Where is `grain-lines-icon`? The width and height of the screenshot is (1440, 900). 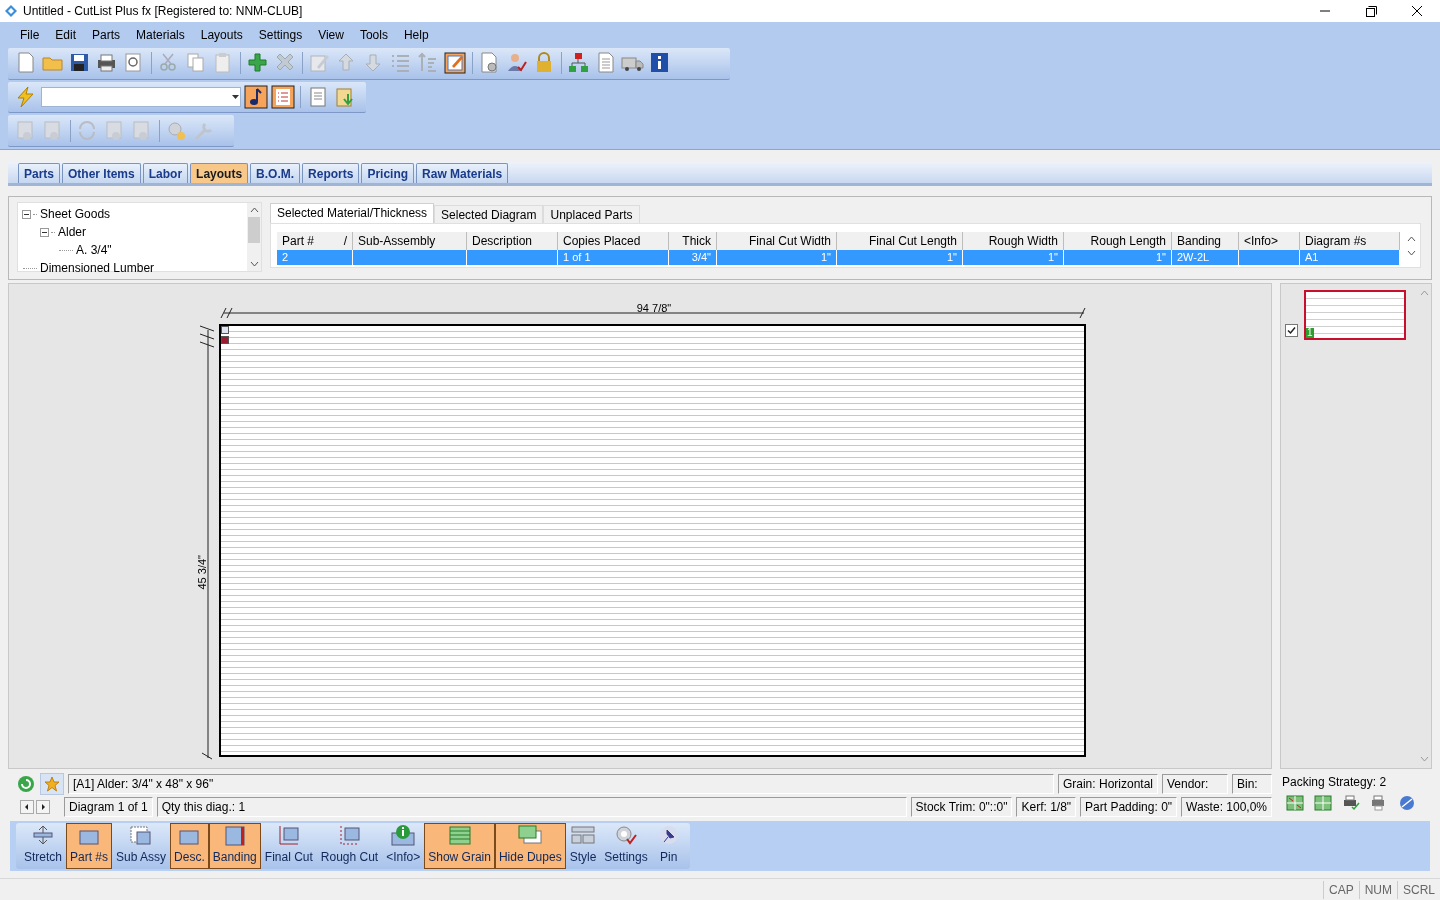 grain-lines-icon is located at coordinates (459, 835).